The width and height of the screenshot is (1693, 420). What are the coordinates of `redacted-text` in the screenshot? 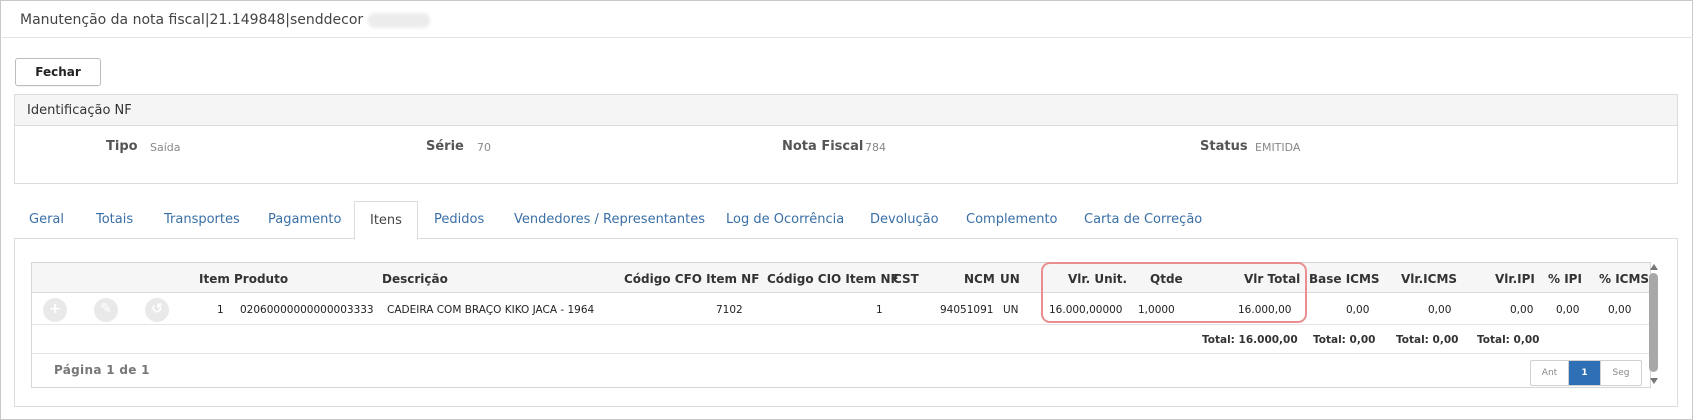 It's located at (399, 20).